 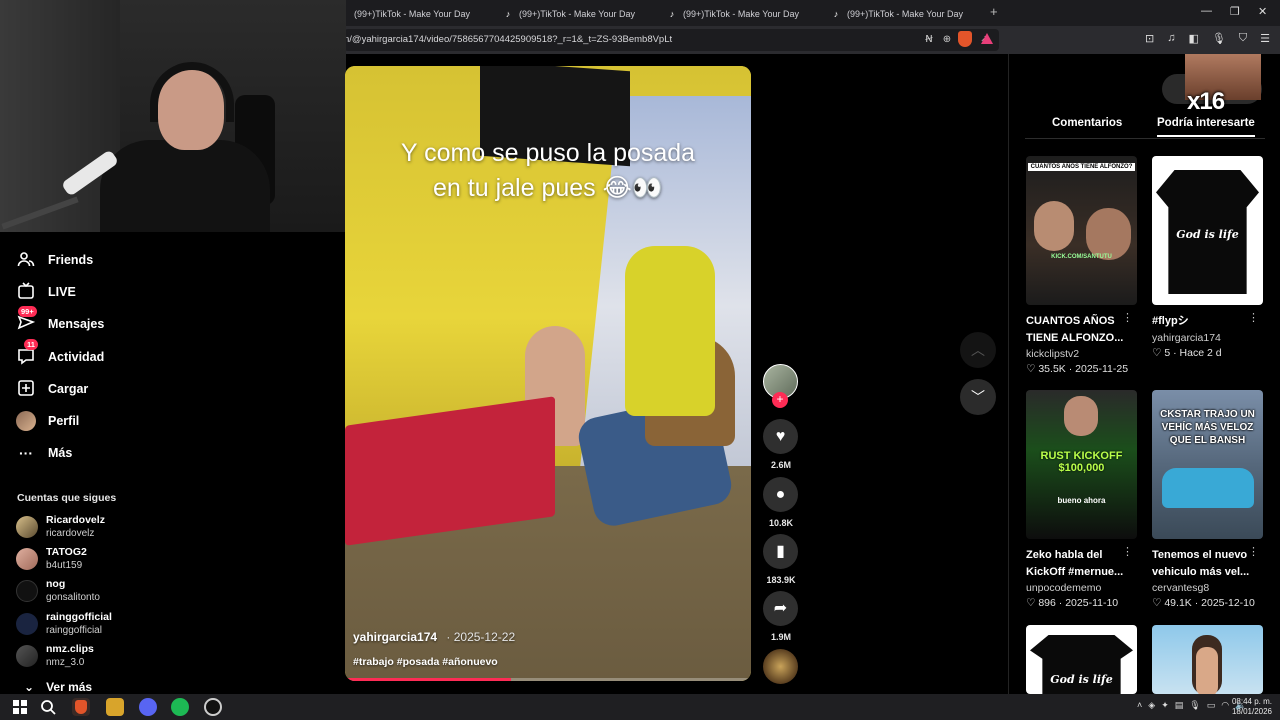 I want to click on caption-line: Y como se puso la posada, so click(x=548, y=153).